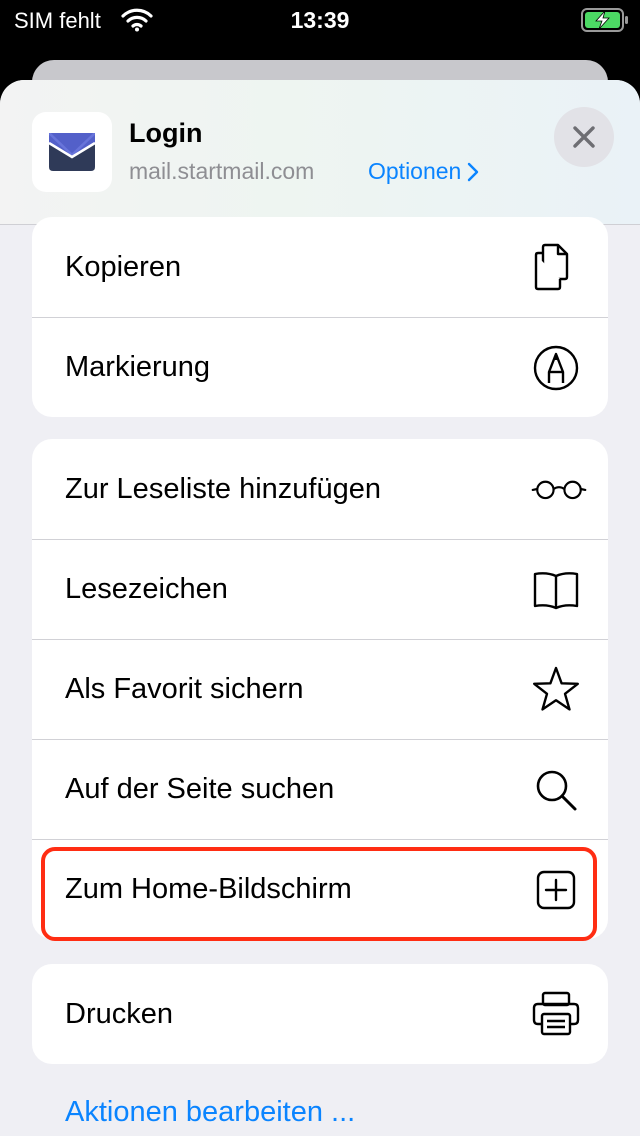 This screenshot has height=1136, width=640. I want to click on clock-label: 13:39, so click(320, 20).